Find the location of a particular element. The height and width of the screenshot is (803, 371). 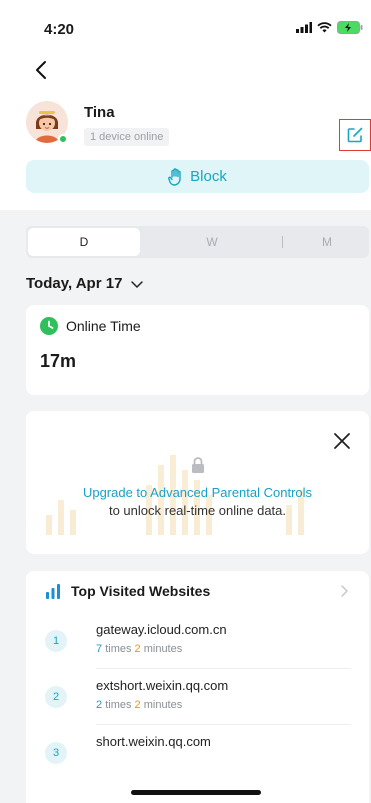

top-sites-more is located at coordinates (344, 591).